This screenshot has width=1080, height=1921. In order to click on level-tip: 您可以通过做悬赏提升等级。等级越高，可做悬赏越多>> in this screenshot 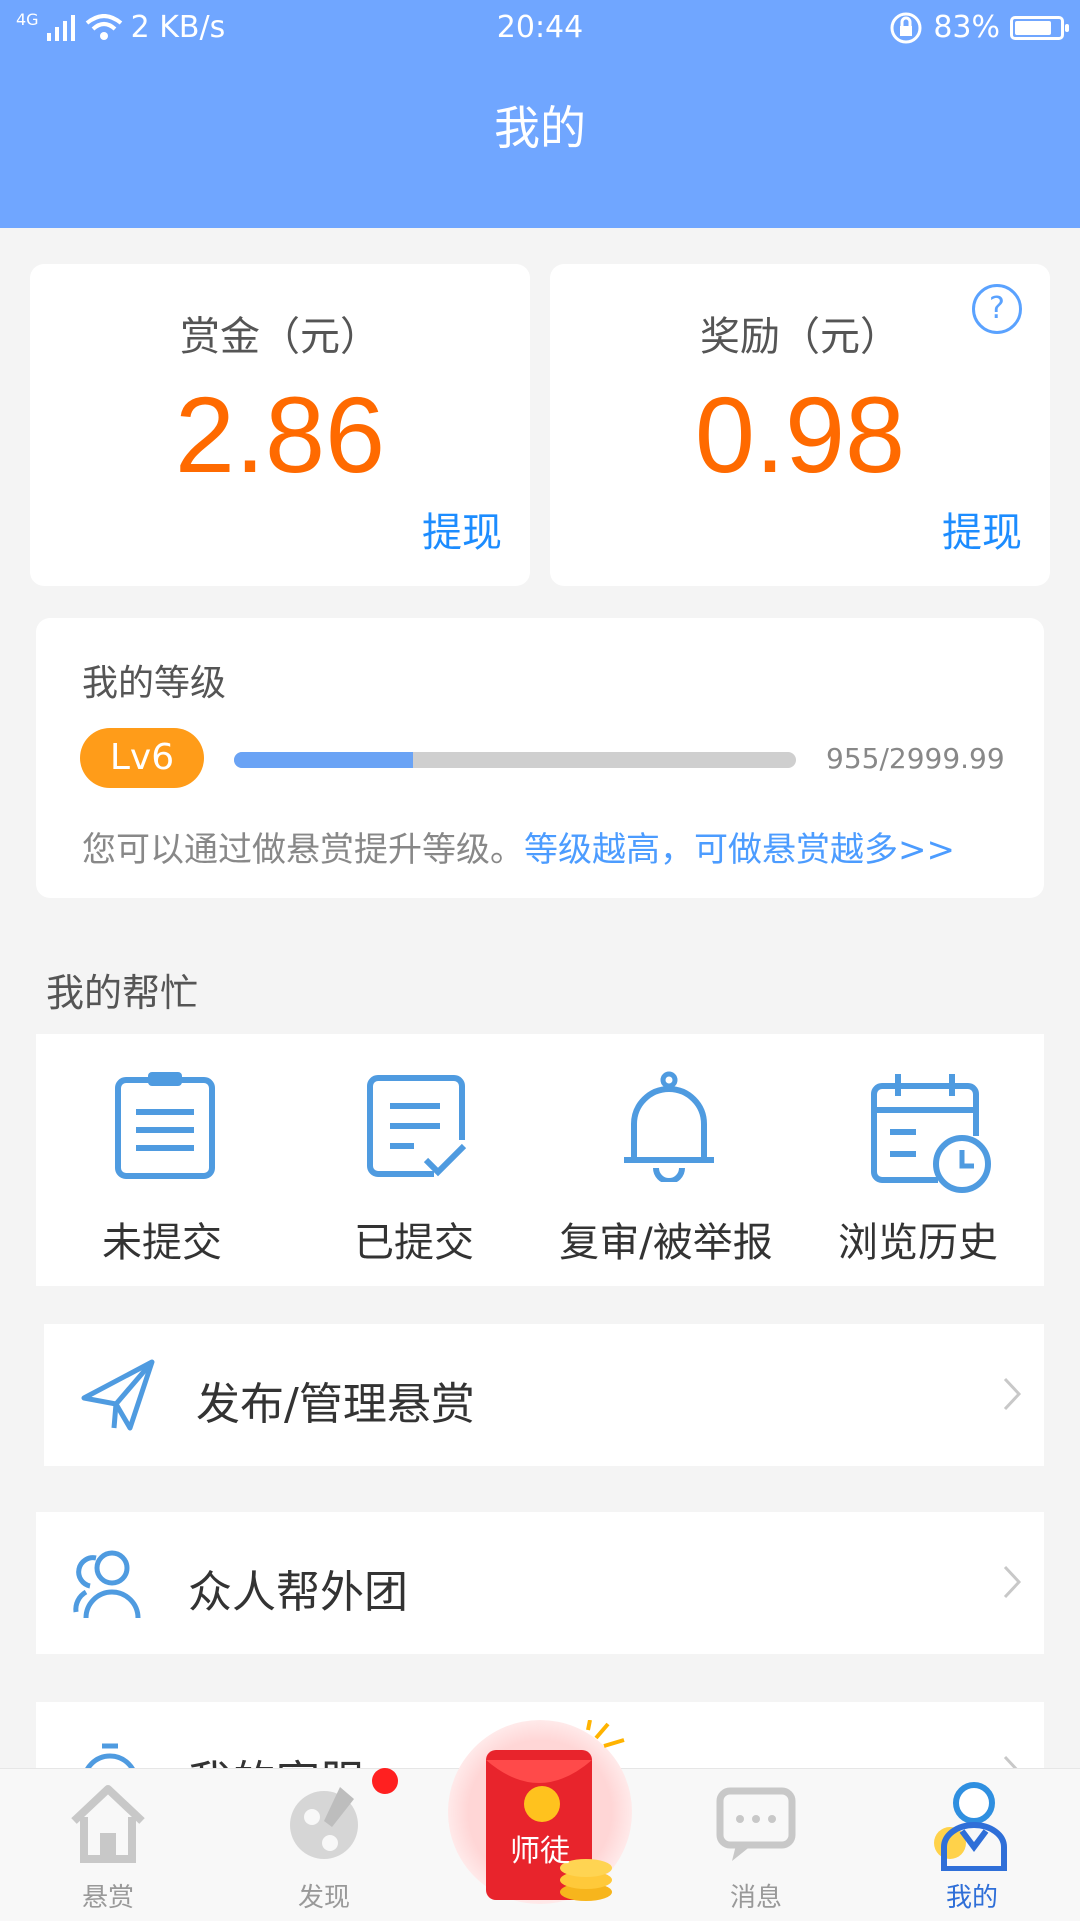, I will do `click(518, 846)`.